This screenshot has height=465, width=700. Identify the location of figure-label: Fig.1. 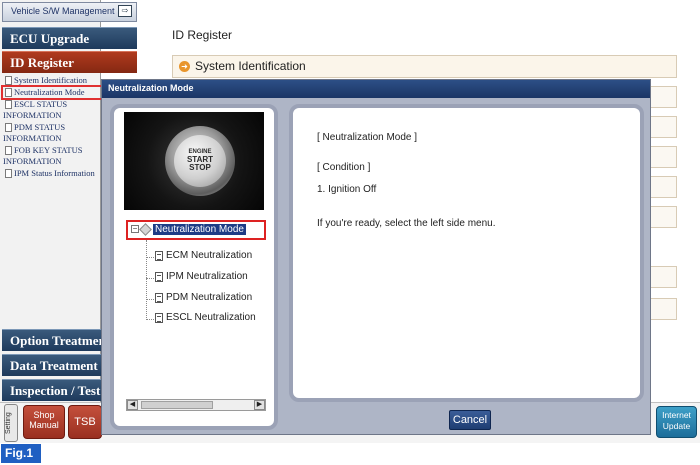
(21, 453).